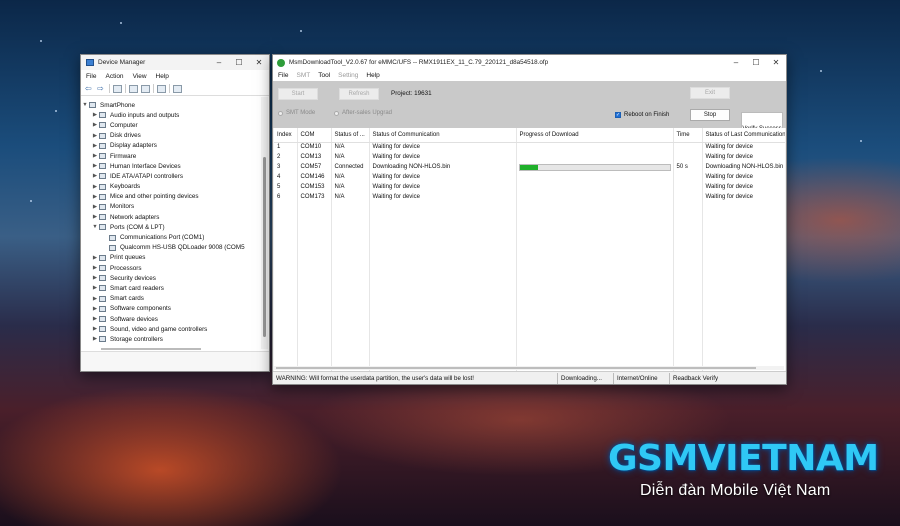 The height and width of the screenshot is (526, 900). Describe the element at coordinates (170, 258) in the screenshot. I see `tree-category: ▶ Print queues` at that location.